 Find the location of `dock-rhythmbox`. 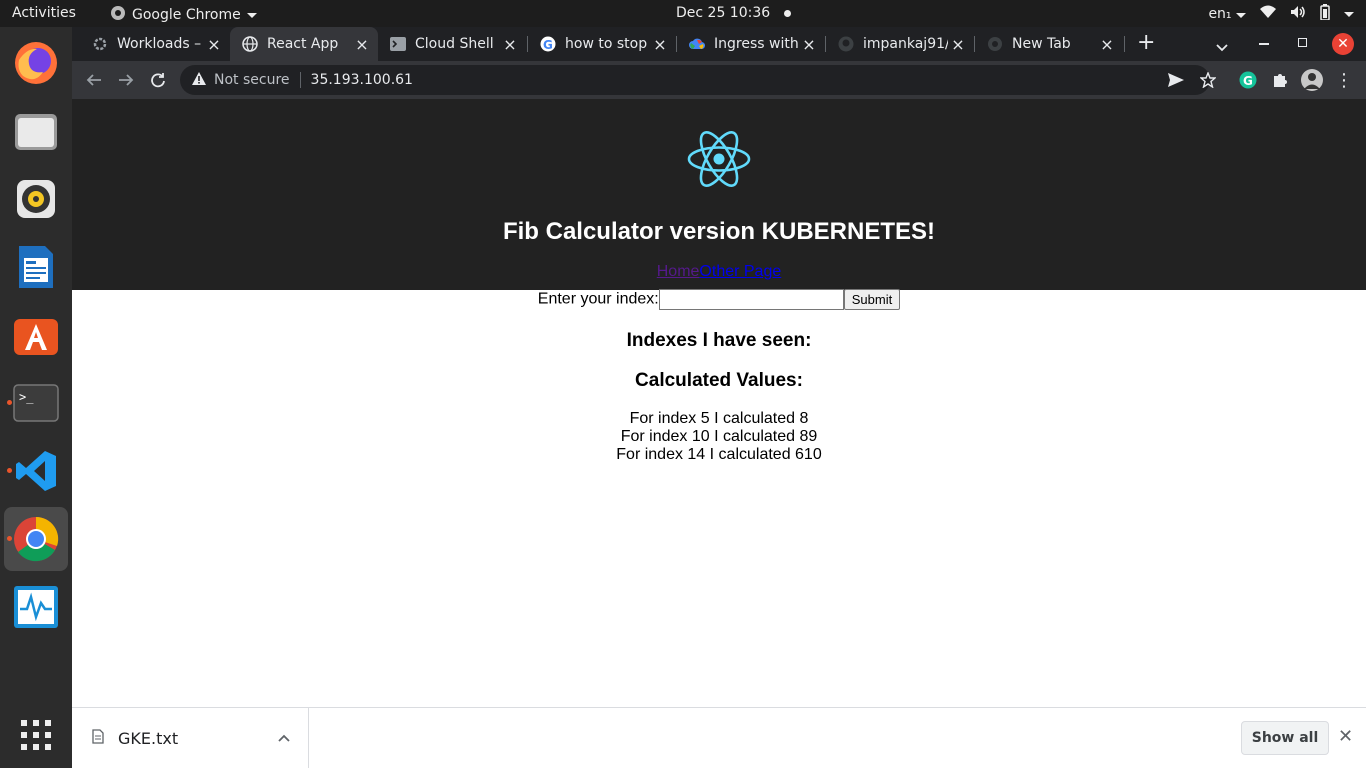

dock-rhythmbox is located at coordinates (36, 199).